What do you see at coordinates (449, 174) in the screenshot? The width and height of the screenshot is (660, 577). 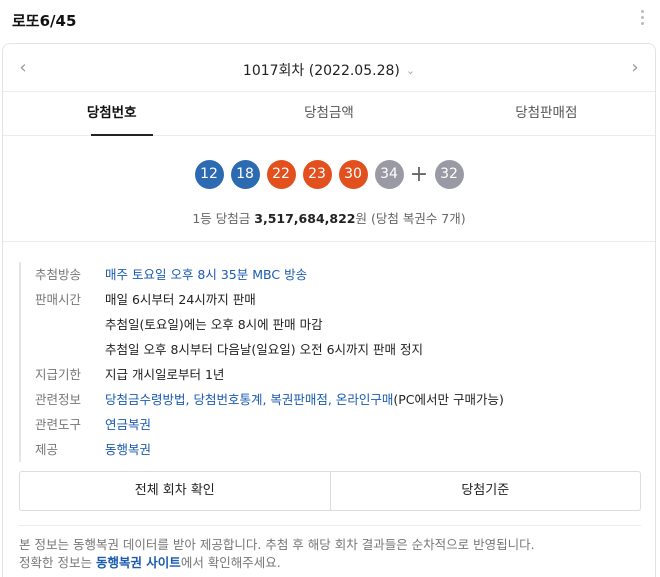 I see `bonus-ball: 32` at bounding box center [449, 174].